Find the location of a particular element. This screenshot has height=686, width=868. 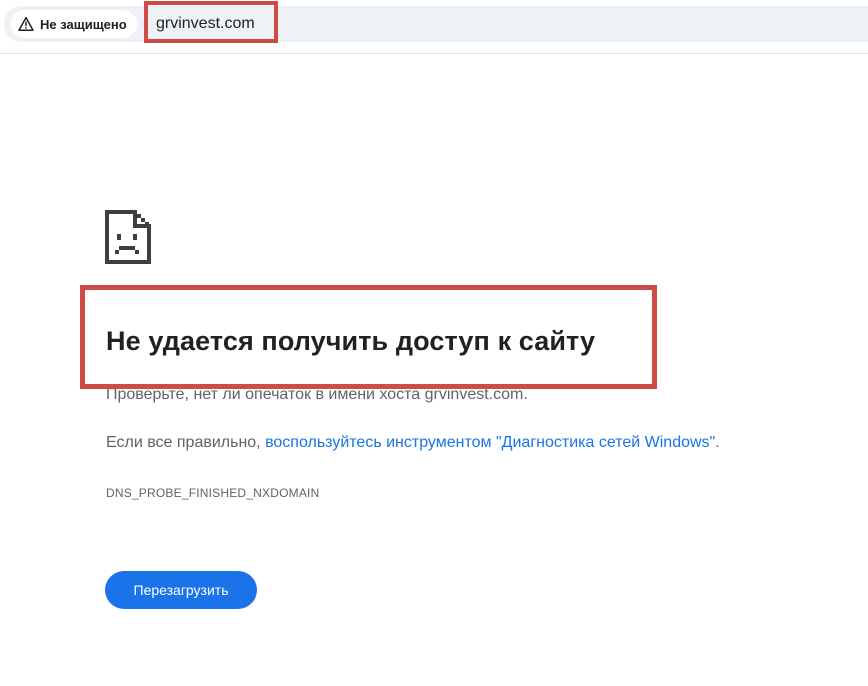

reload-button: Перезагрузить is located at coordinates (181, 590).